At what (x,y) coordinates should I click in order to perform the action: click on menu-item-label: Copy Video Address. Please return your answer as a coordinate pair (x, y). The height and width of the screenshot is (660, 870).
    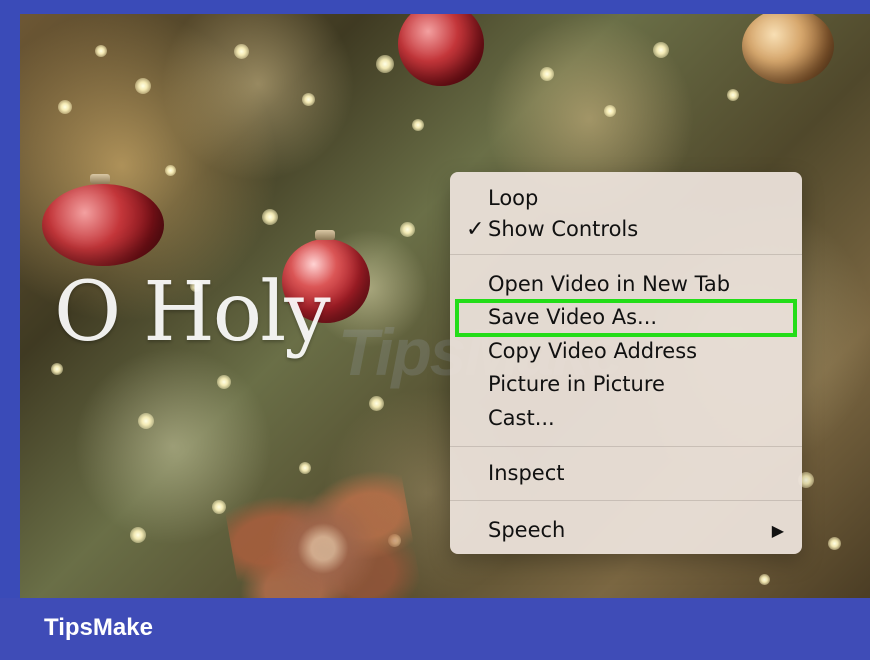
    Looking at the image, I should click on (593, 351).